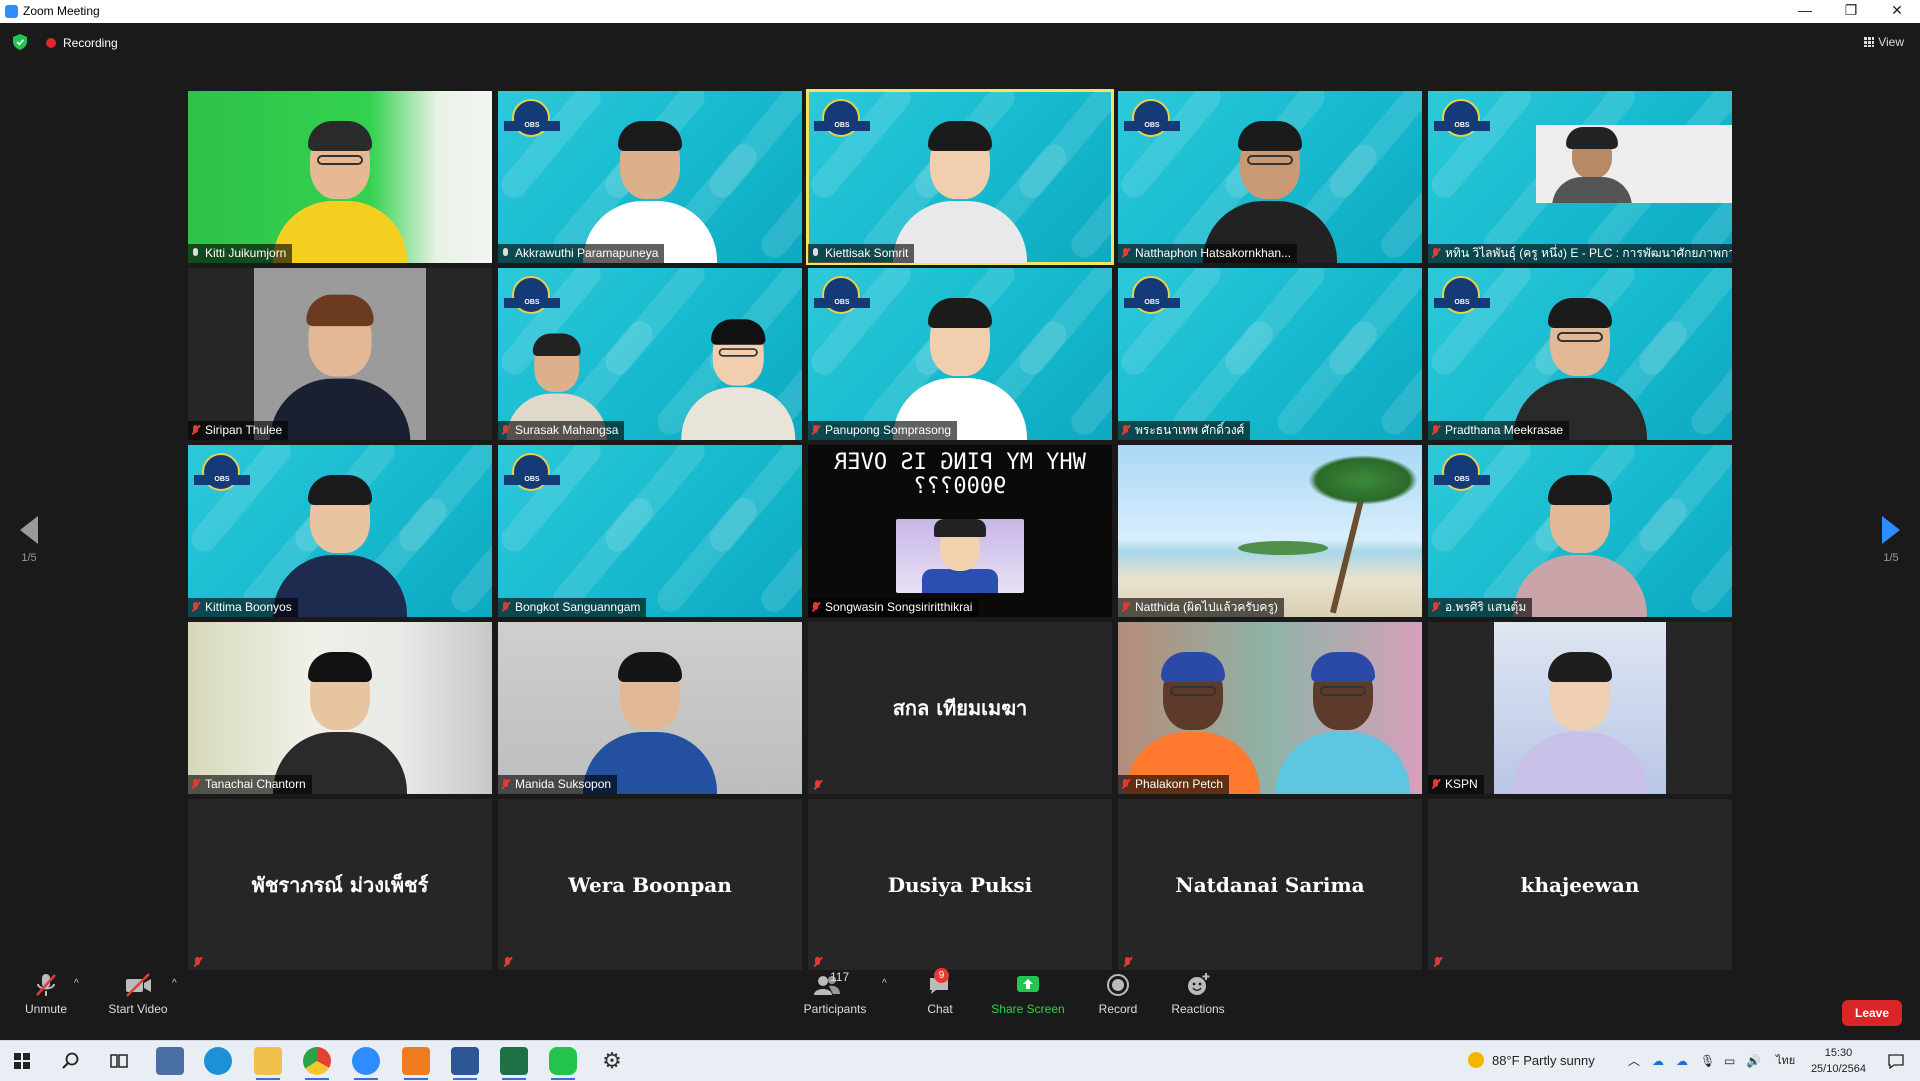  Describe the element at coordinates (1580, 885) in the screenshot. I see `participant-tile: khajeewan` at that location.